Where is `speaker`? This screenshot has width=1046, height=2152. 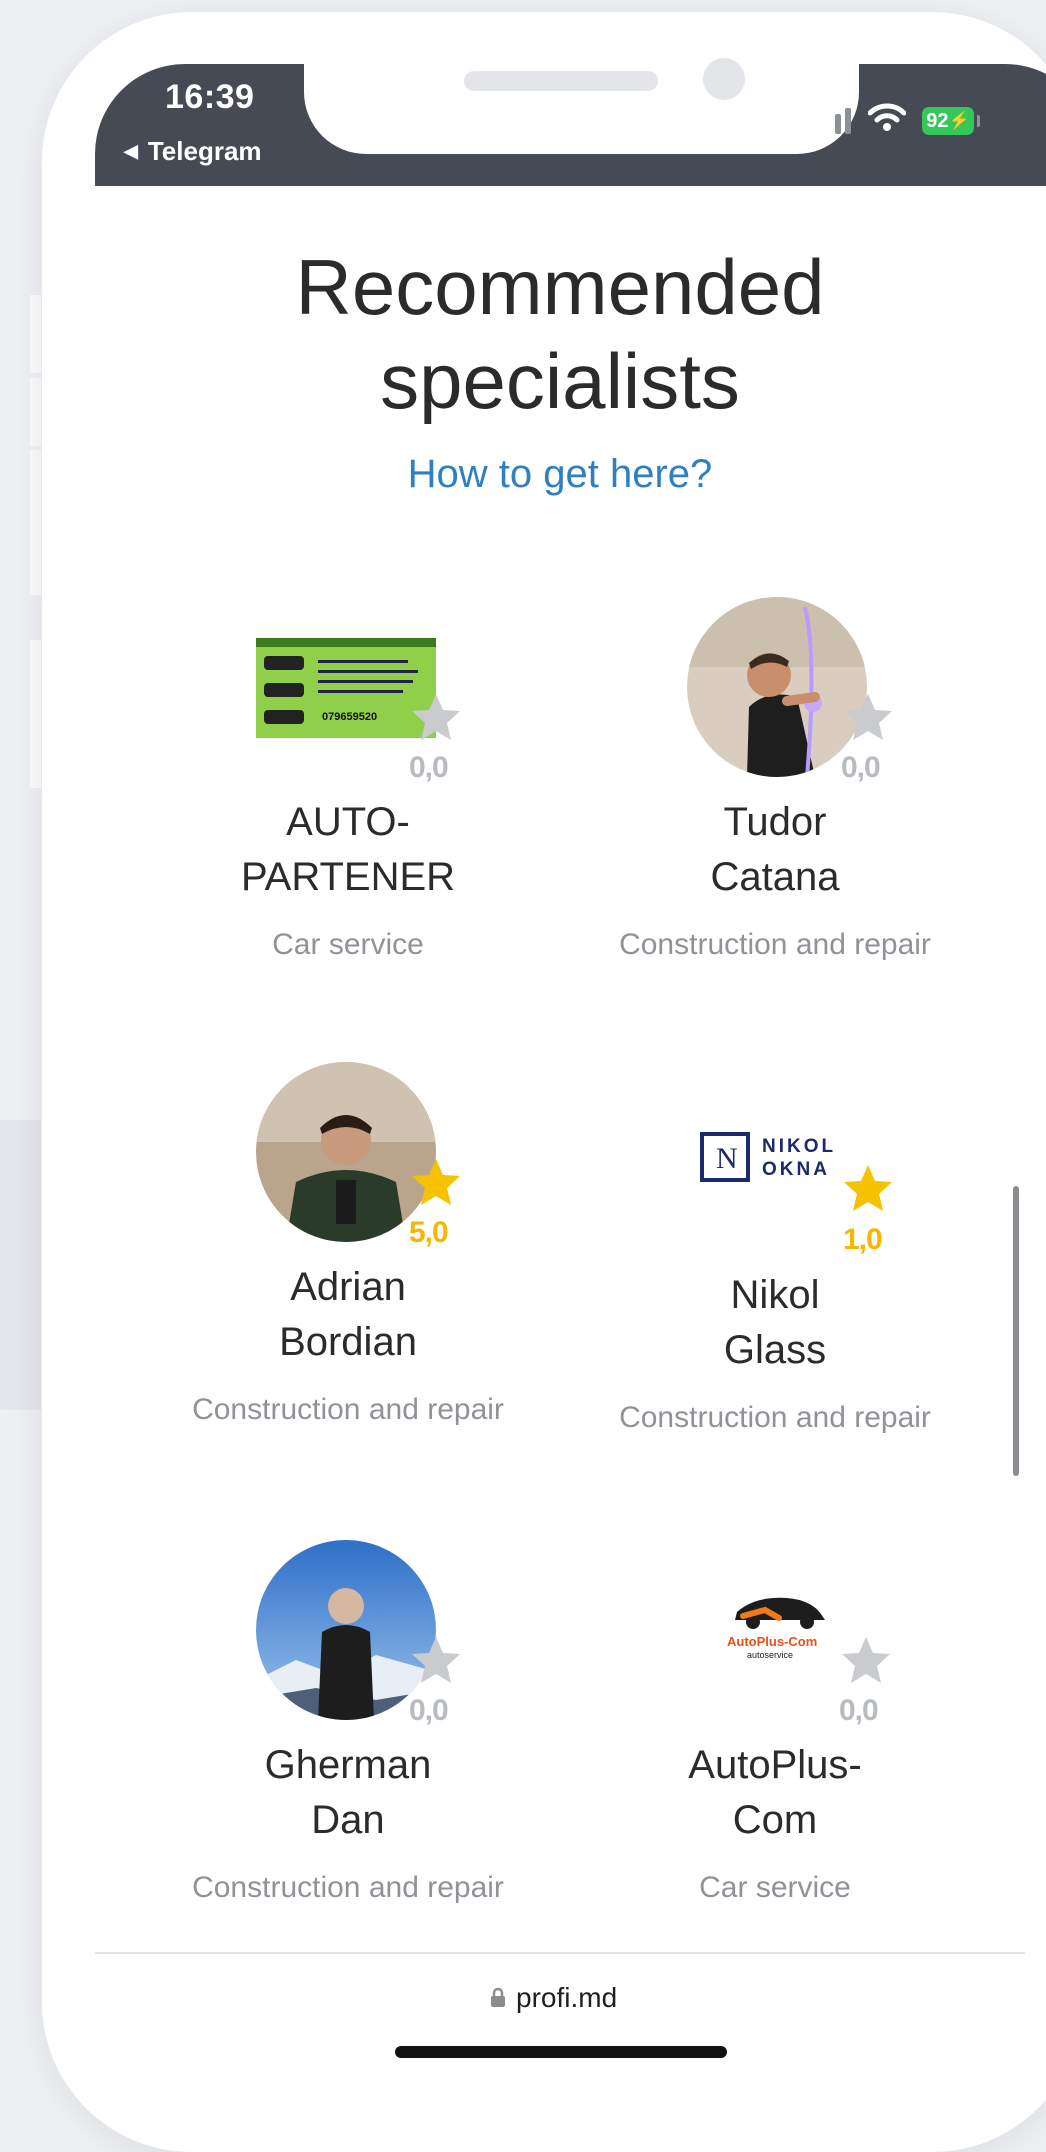 speaker is located at coordinates (561, 81).